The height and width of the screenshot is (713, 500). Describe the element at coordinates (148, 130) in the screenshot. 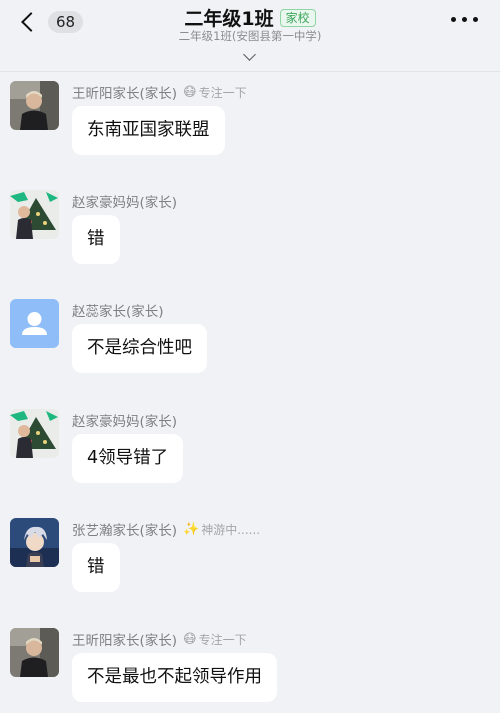

I see `message-bubble: 东南亚国家联盟` at that location.